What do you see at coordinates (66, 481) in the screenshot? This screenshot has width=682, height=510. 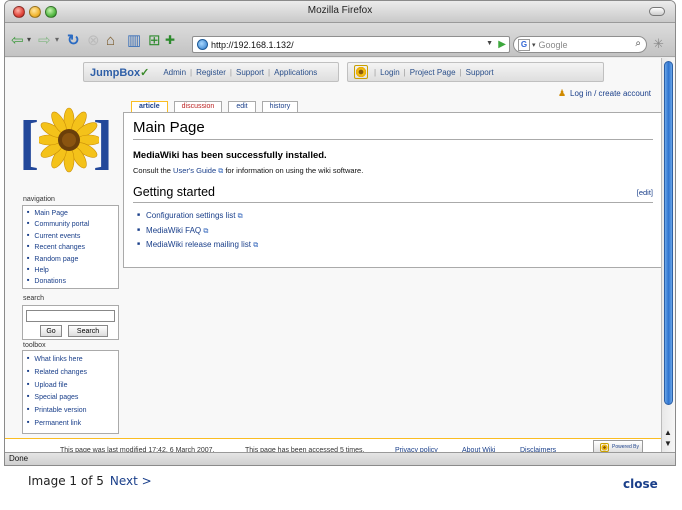 I see `image-counter: Image 1 of 5` at bounding box center [66, 481].